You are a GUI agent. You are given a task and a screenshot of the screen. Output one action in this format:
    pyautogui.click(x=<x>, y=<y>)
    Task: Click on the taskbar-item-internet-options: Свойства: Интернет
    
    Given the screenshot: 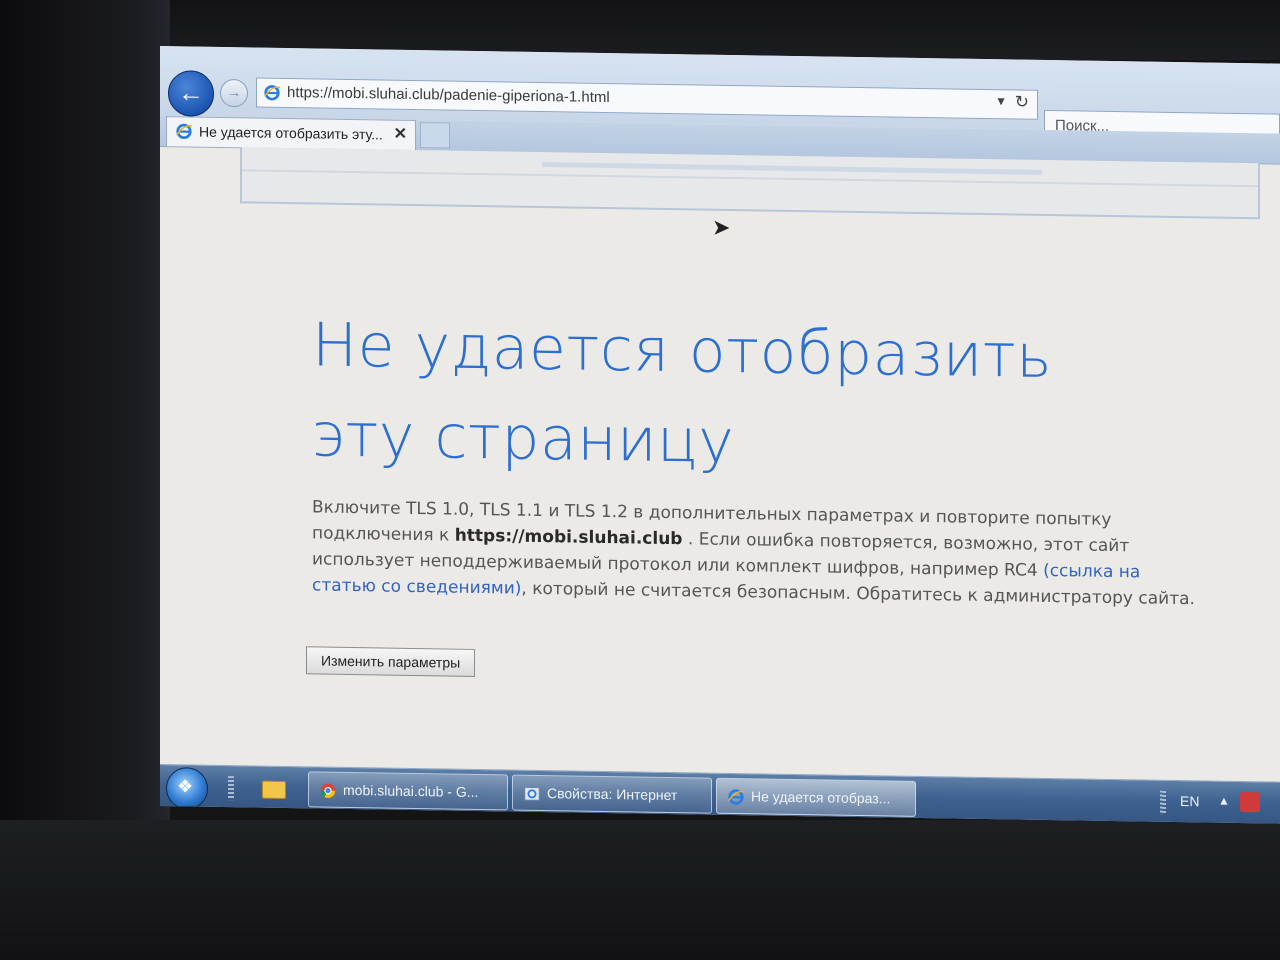 What is the action you would take?
    pyautogui.click(x=612, y=794)
    